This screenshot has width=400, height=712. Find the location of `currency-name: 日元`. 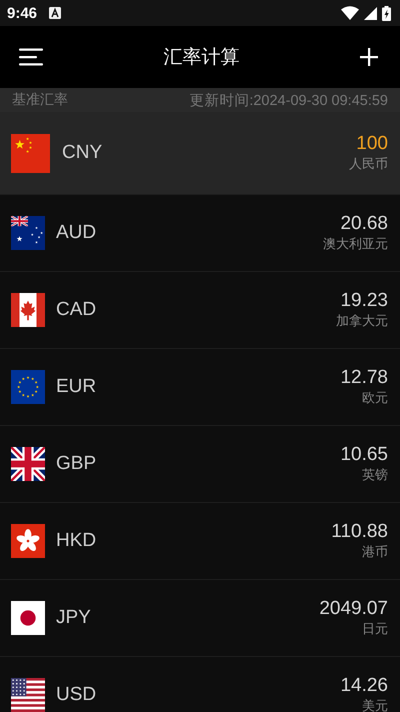

currency-name: 日元 is located at coordinates (375, 630).